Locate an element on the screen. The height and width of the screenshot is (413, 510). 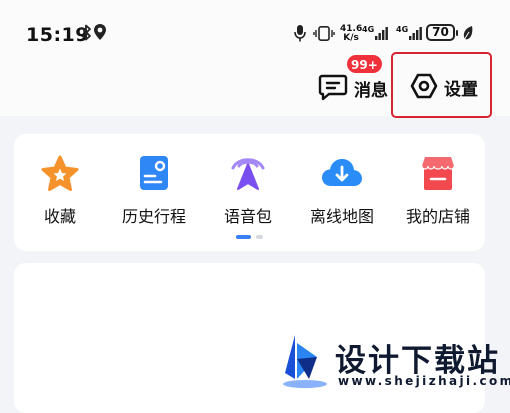
sim1-network-label: 4G is located at coordinates (368, 29).